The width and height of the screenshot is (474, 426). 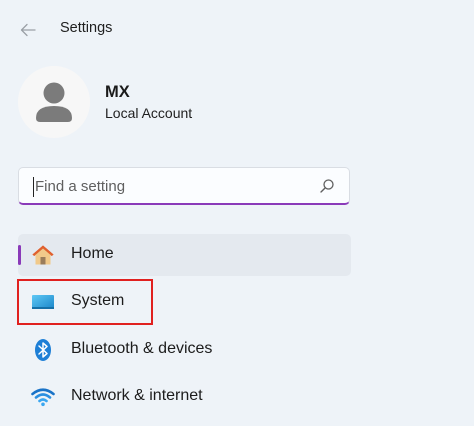 I want to click on back-arrow-icon, so click(x=28, y=30).